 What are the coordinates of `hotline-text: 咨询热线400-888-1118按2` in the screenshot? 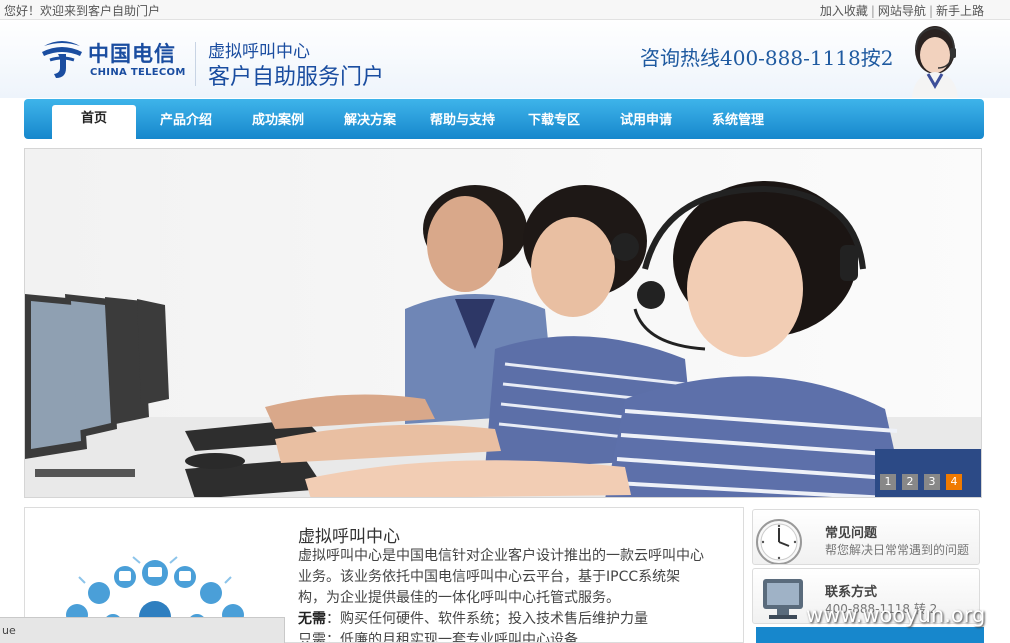 It's located at (767, 58).